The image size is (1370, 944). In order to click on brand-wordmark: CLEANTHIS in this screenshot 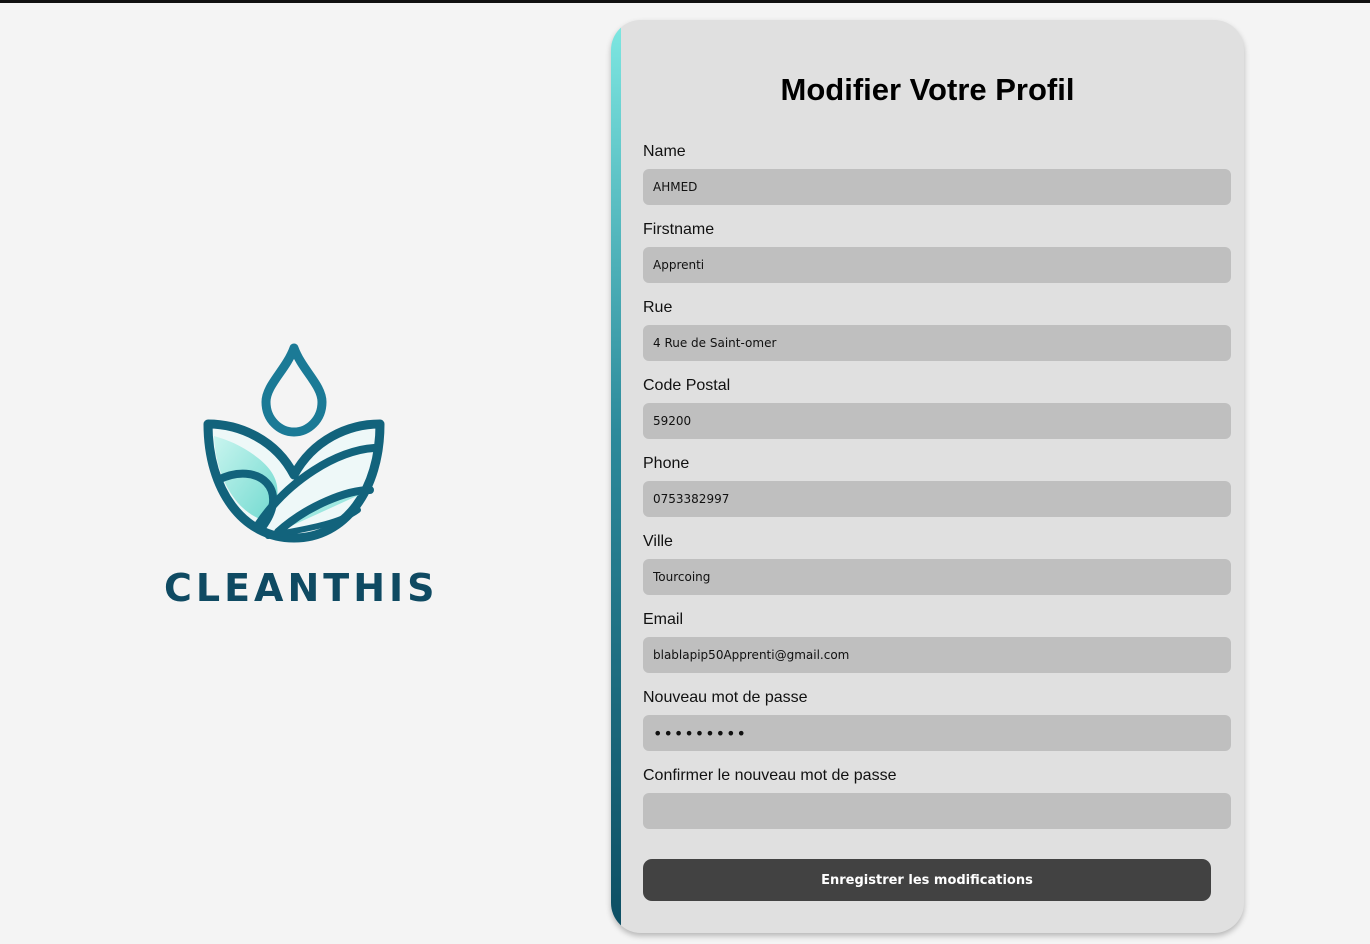, I will do `click(301, 588)`.